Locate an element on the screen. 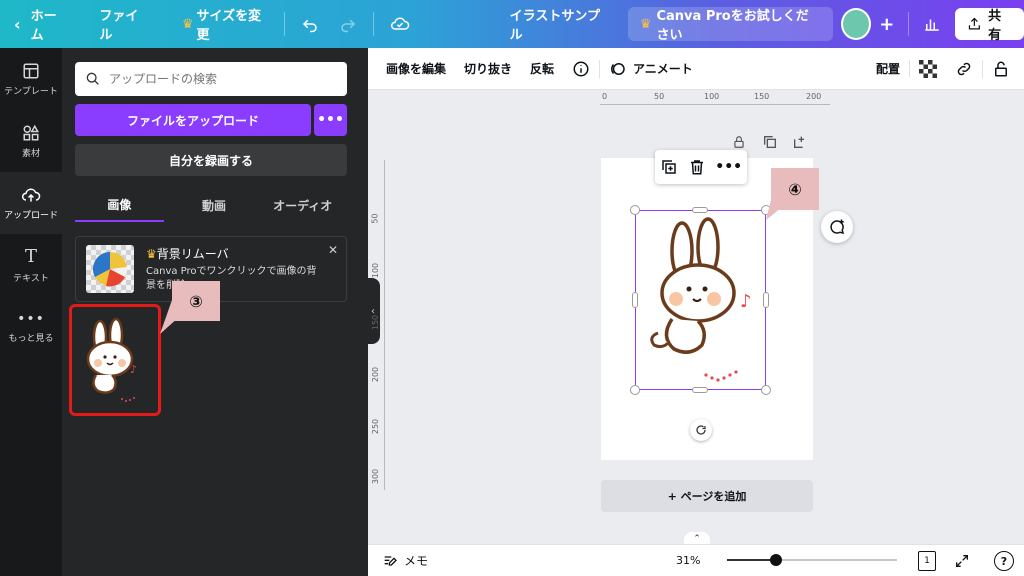 This screenshot has width=1024, height=576. search-box is located at coordinates (211, 79).